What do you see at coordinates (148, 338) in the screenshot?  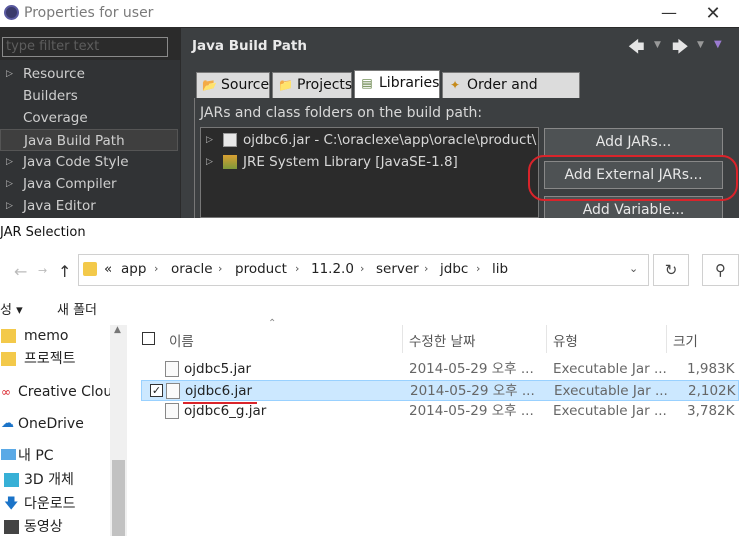 I see `select-all-checkbox` at bounding box center [148, 338].